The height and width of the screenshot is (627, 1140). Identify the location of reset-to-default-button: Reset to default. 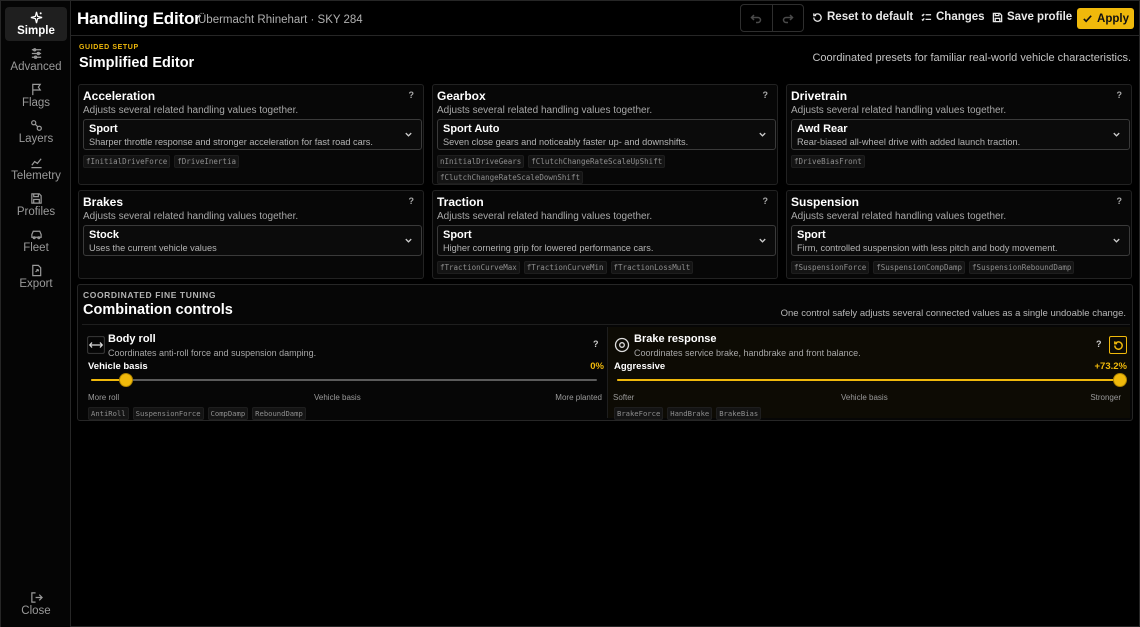
(862, 17).